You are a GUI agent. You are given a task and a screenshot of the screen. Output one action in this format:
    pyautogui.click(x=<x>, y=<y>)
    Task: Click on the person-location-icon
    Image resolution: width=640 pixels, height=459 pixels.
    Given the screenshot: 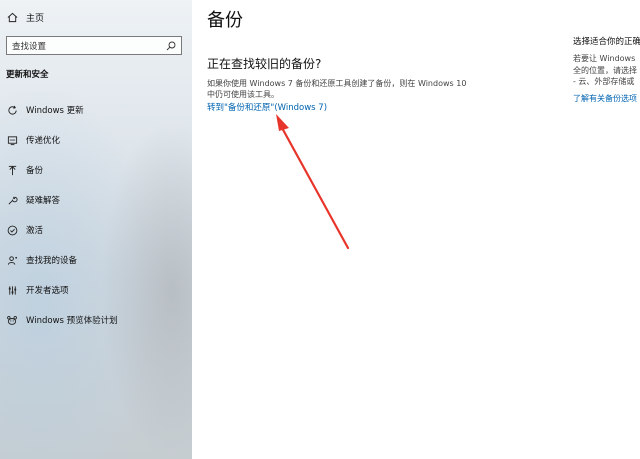 What is the action you would take?
    pyautogui.click(x=12, y=260)
    